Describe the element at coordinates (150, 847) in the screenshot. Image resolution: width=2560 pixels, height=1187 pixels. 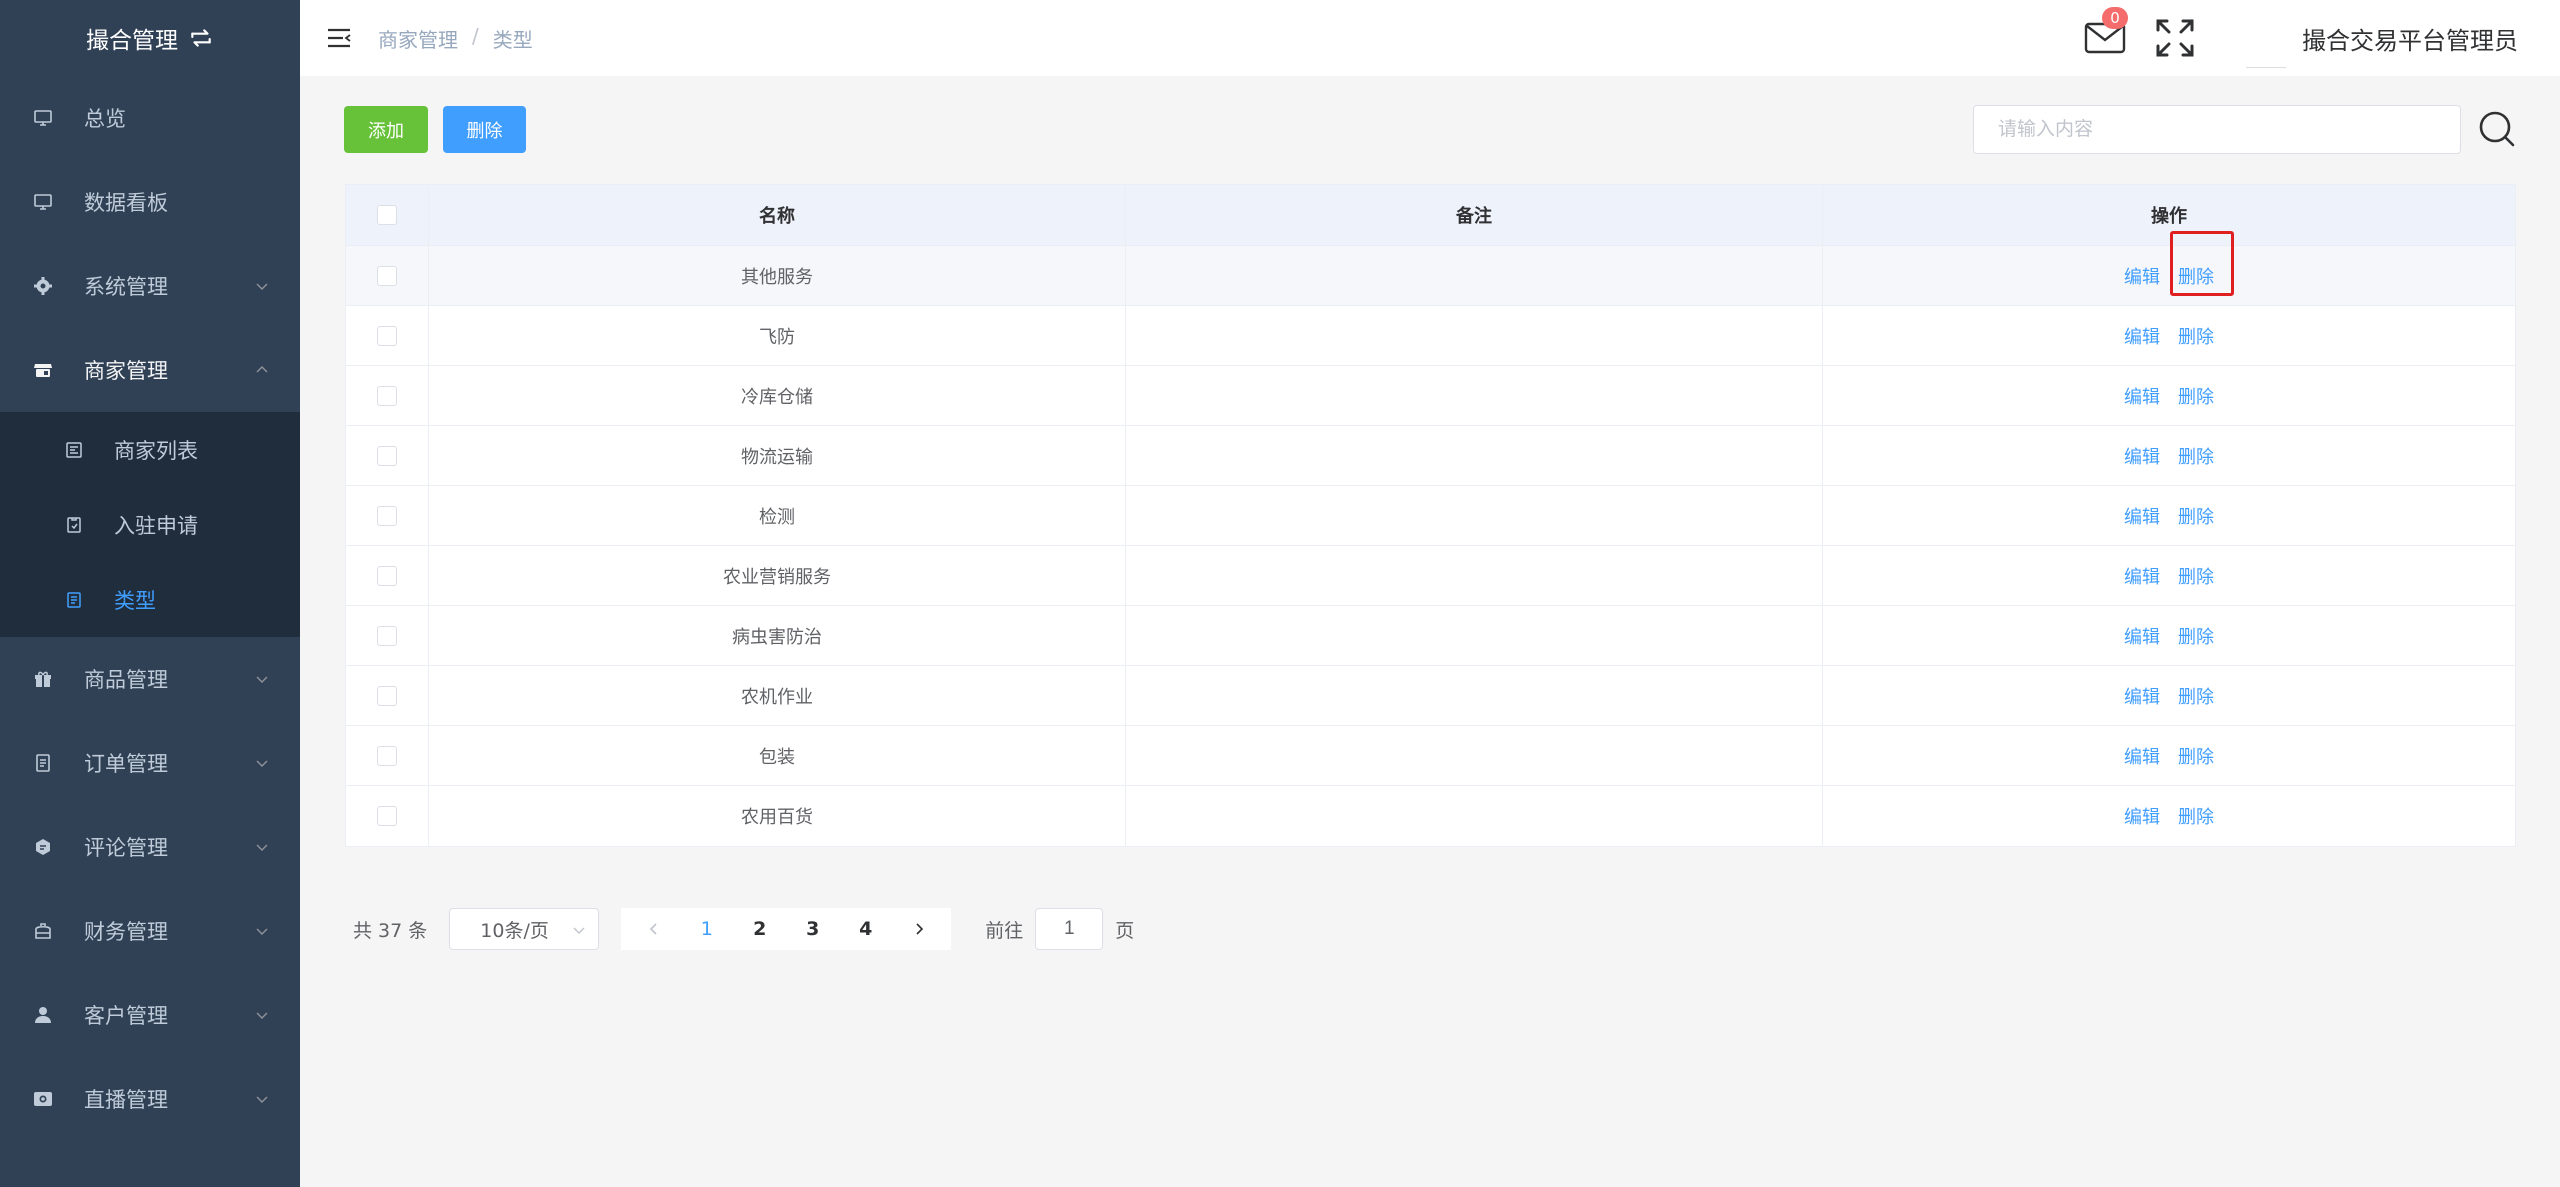
I see `sidebar-item-comments: 评论管理` at that location.